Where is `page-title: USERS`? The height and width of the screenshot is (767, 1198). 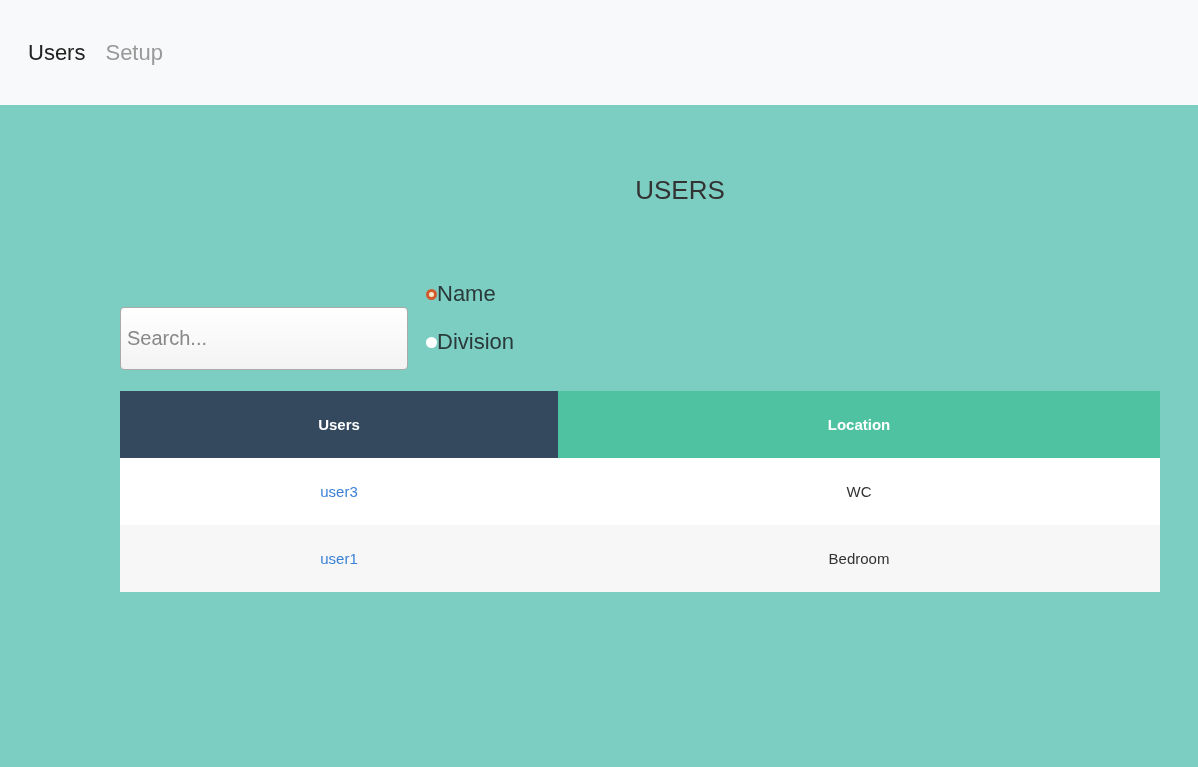 page-title: USERS is located at coordinates (680, 190).